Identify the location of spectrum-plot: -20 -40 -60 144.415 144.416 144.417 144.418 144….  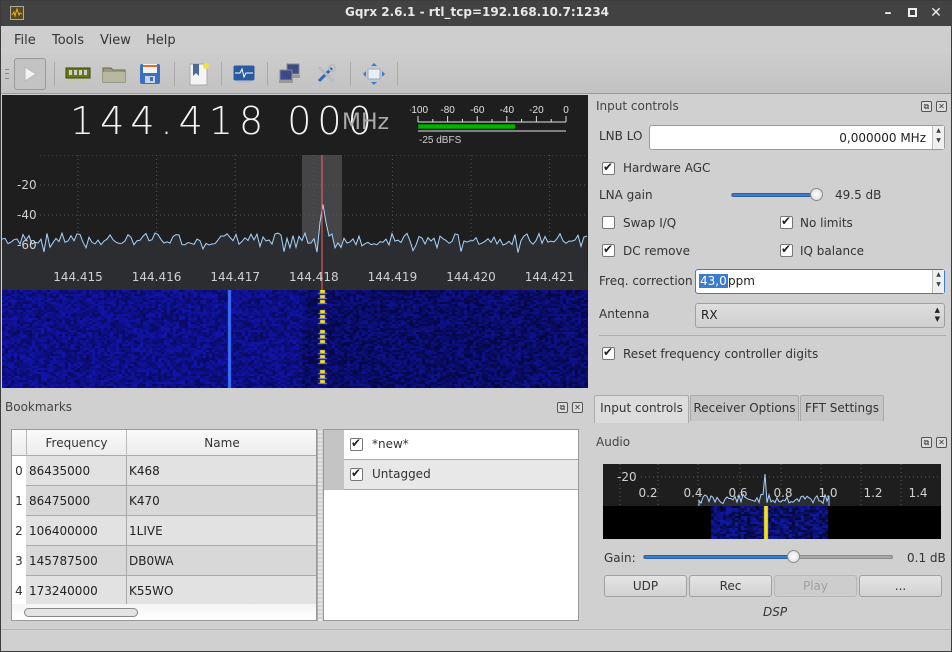
(295, 222).